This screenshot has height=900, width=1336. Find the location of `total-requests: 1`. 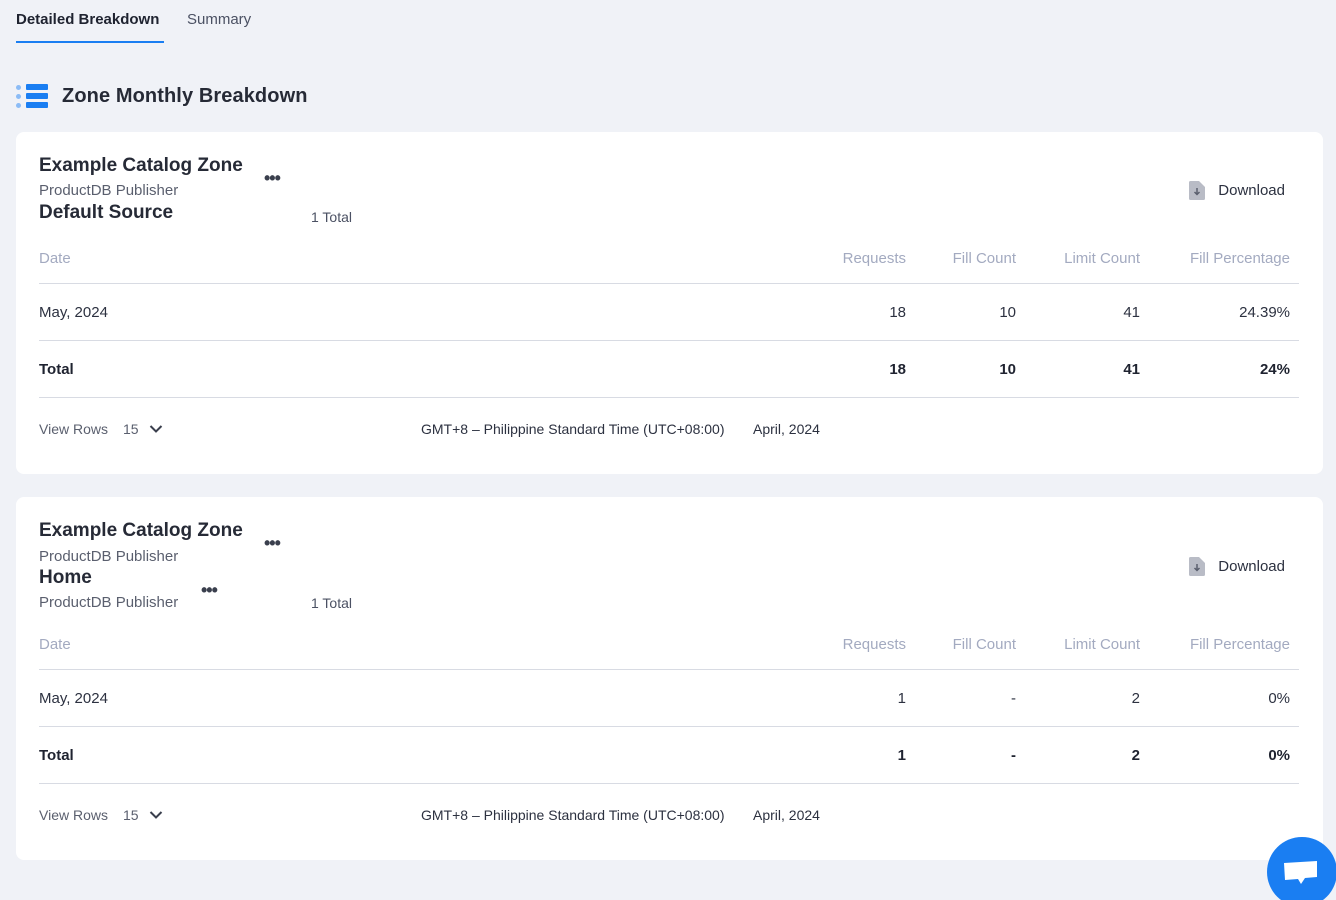

total-requests: 1 is located at coordinates (901, 755).